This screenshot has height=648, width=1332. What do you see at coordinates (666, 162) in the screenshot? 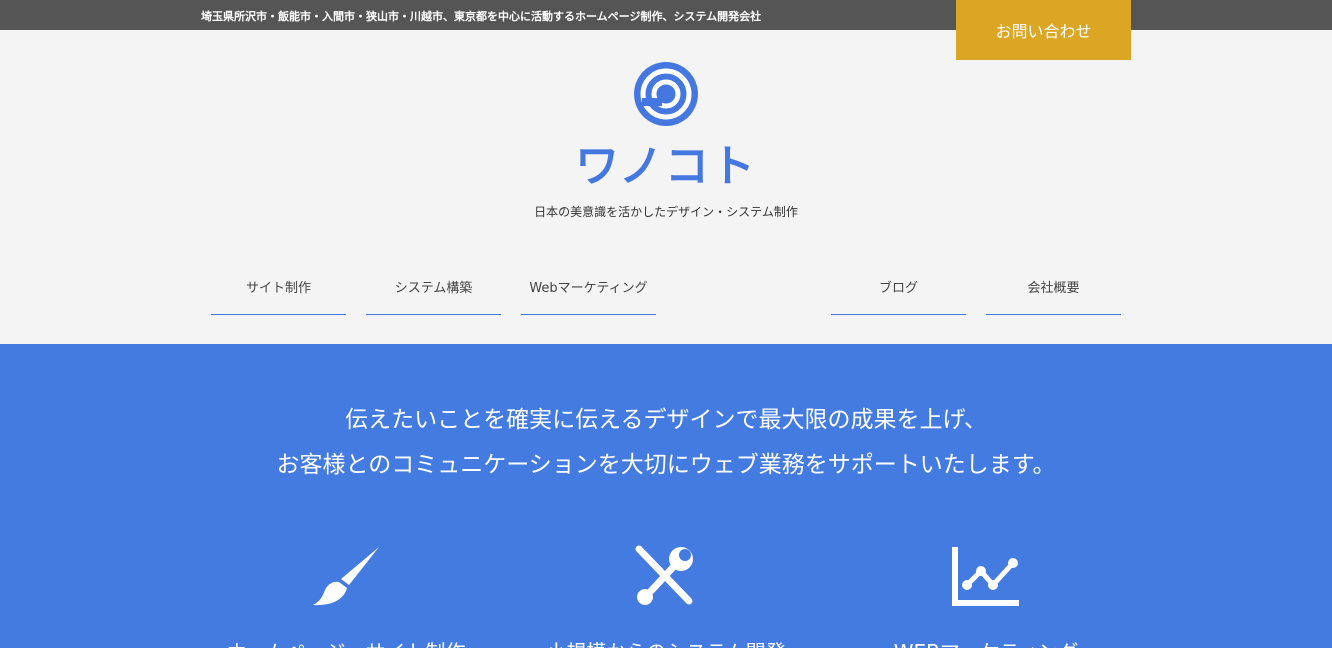
I see `logo-wordmark: ワノコト` at bounding box center [666, 162].